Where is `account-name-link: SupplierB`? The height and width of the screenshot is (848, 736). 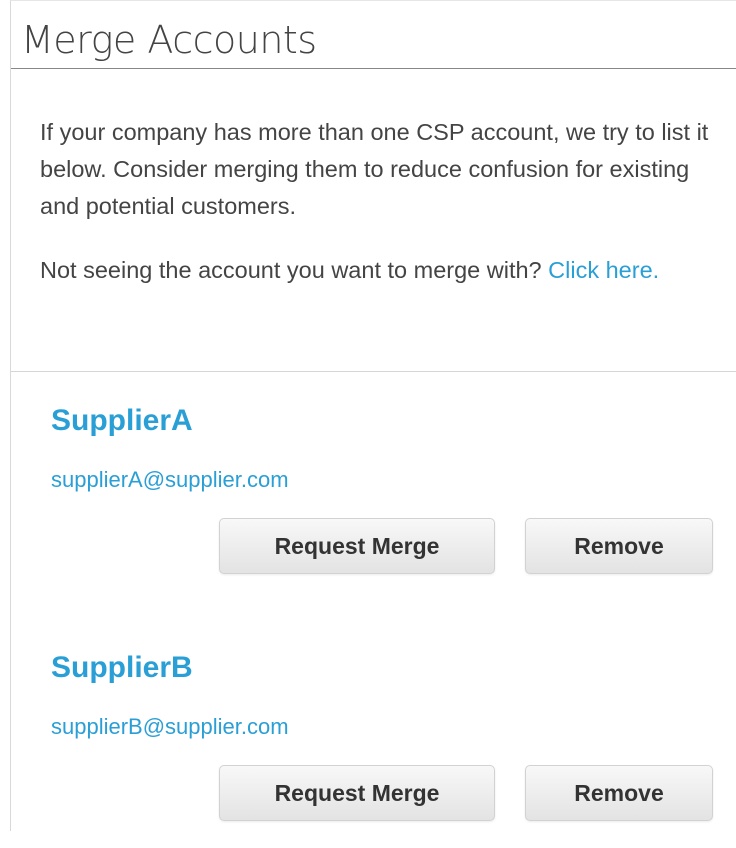 account-name-link: SupplierB is located at coordinates (122, 668).